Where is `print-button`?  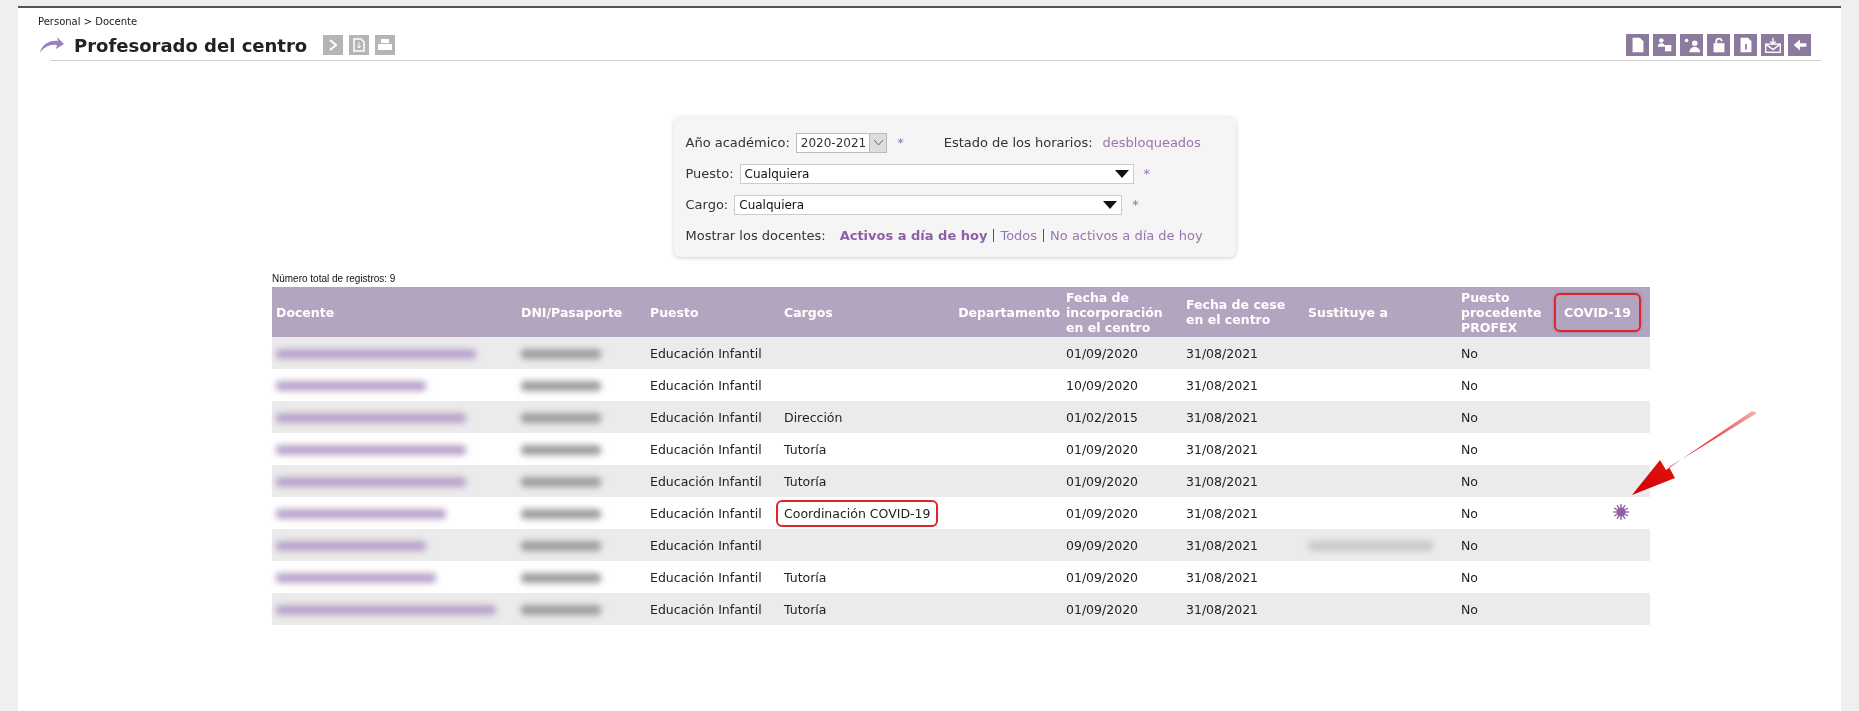
print-button is located at coordinates (385, 45).